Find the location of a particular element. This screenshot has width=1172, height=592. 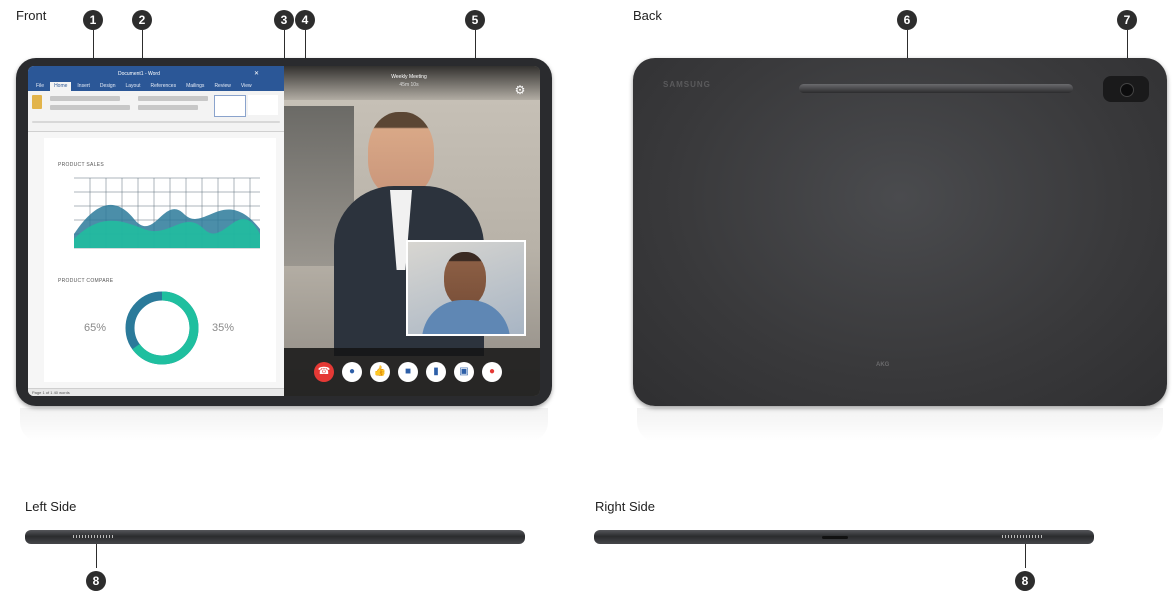

format-row is located at coordinates (90, 107).